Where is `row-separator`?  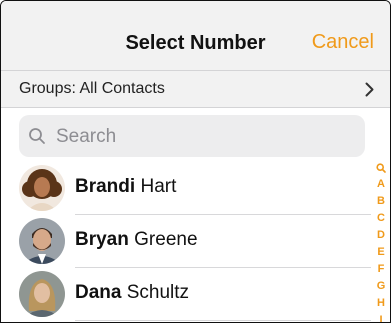 row-separator is located at coordinates (223, 320).